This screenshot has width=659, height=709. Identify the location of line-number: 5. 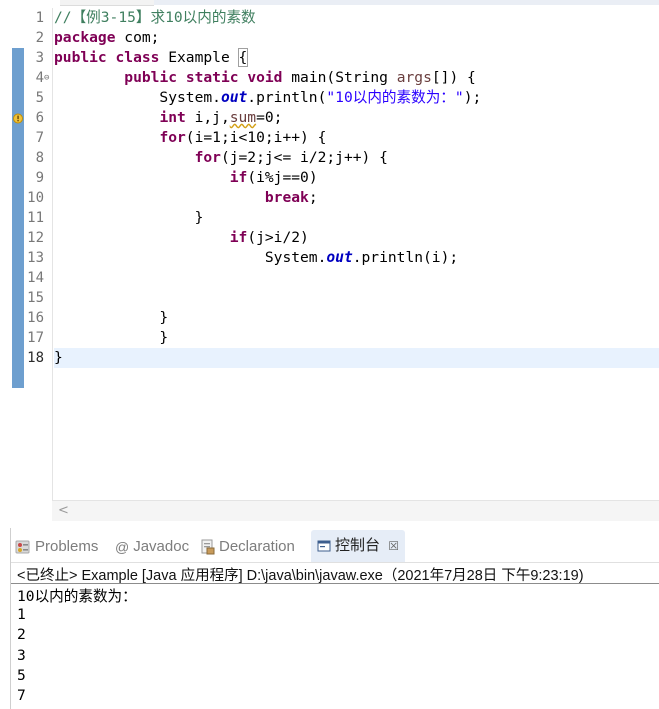
(39, 98).